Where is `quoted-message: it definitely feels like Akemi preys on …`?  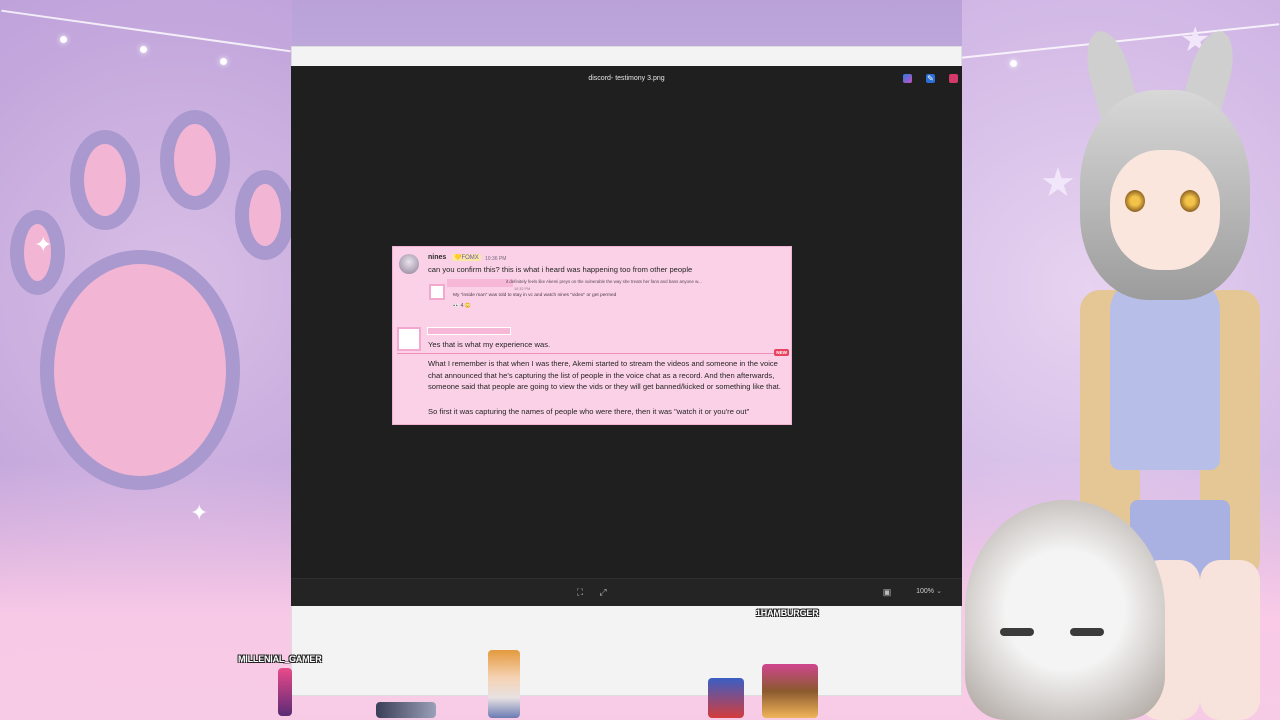 quoted-message: it definitely feels like Akemi preys on … is located at coordinates (604, 281).